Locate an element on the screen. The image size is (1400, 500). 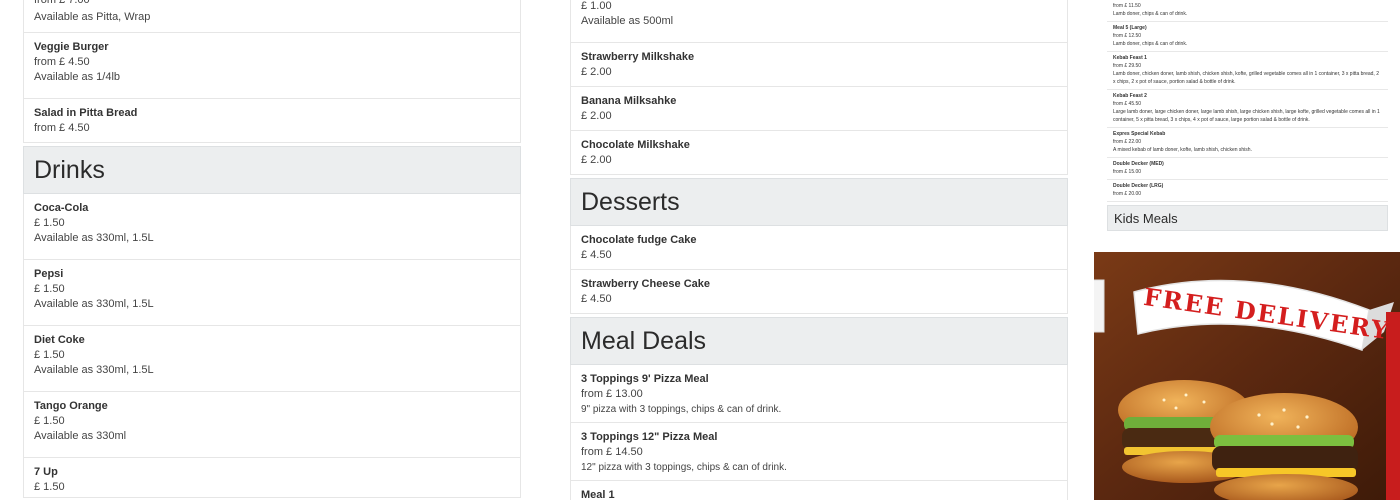
item-price: from £ 45.50 is located at coordinates (1127, 104).